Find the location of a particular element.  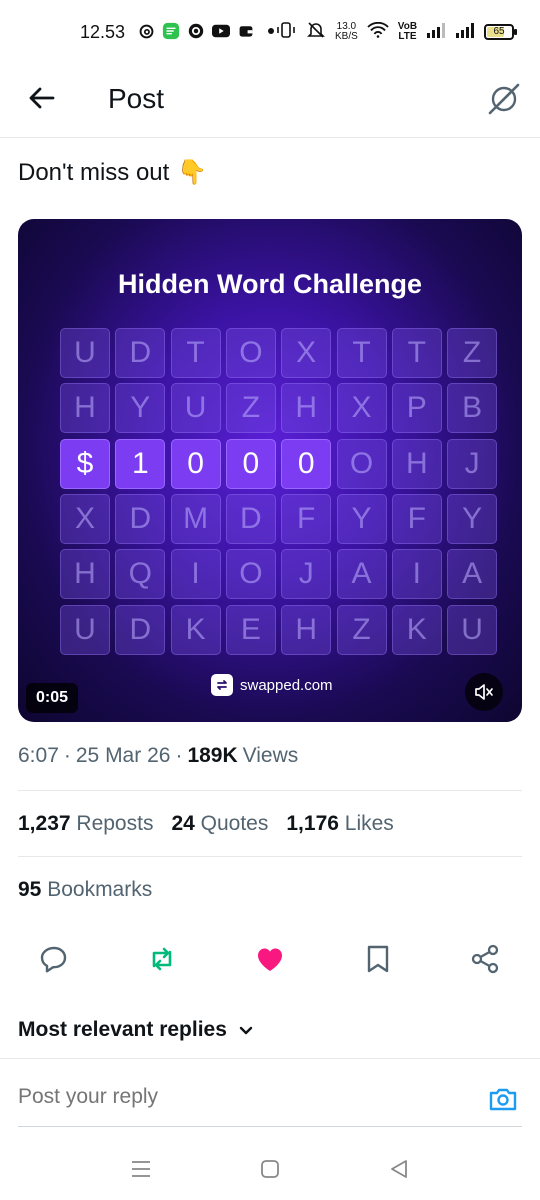

system-back-button is located at coordinates (400, 1169).